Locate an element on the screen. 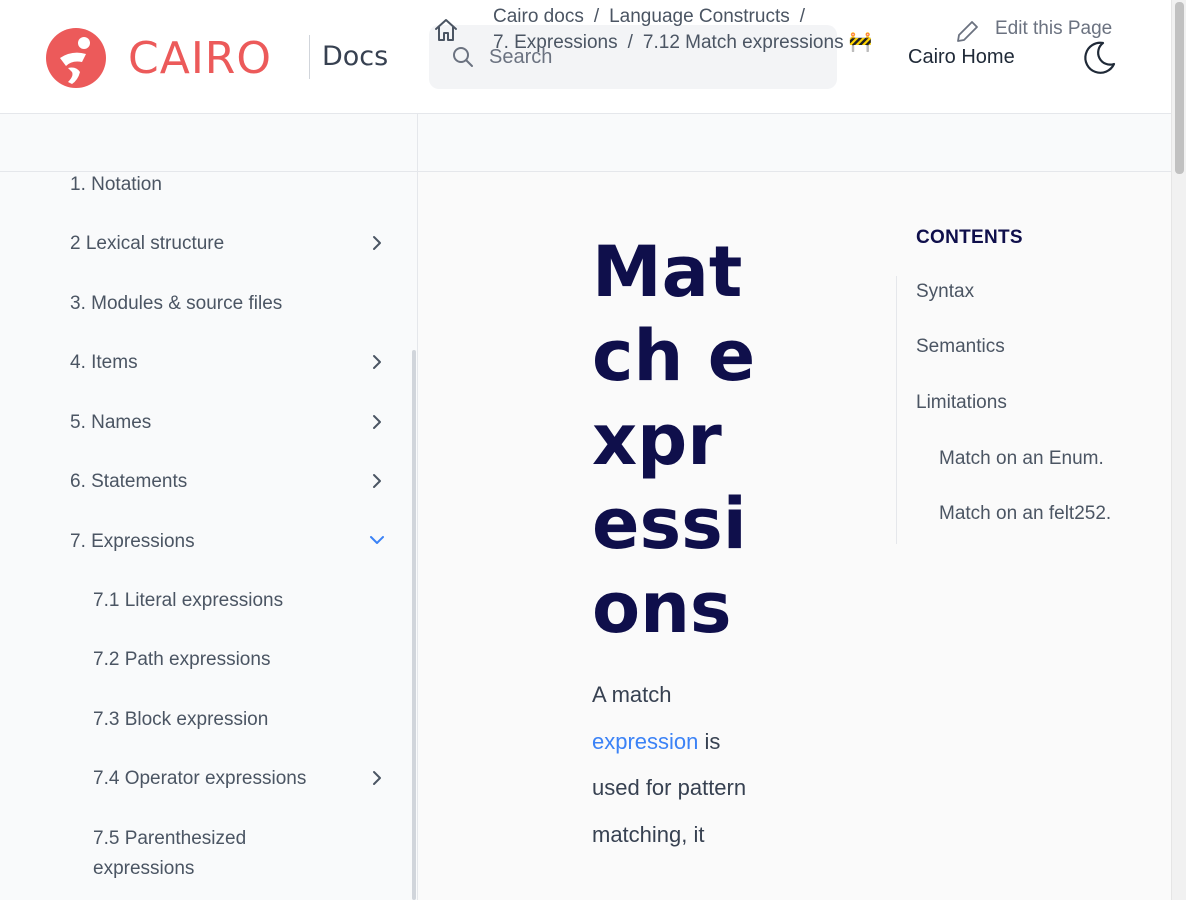 Image resolution: width=1186 pixels, height=900 pixels. cairo-logo-icon is located at coordinates (77, 58).